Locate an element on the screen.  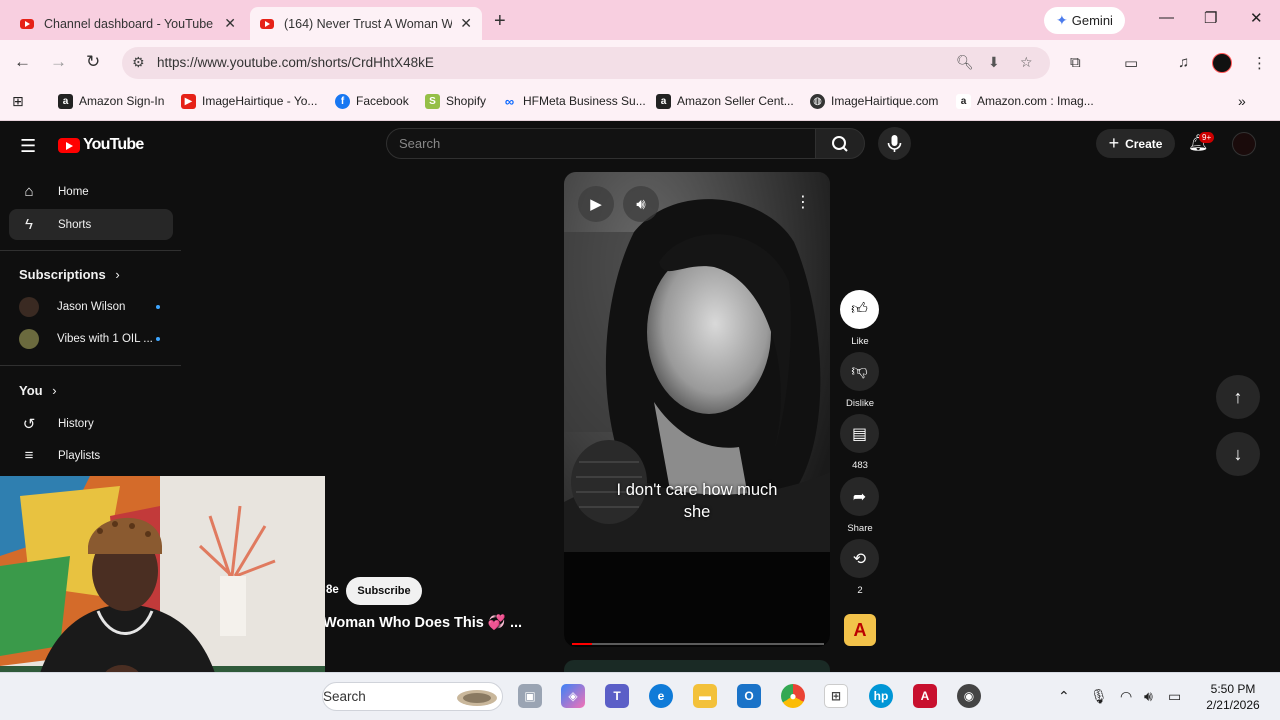
like-button: 👍︎ Like is located at coordinates (860, 318).